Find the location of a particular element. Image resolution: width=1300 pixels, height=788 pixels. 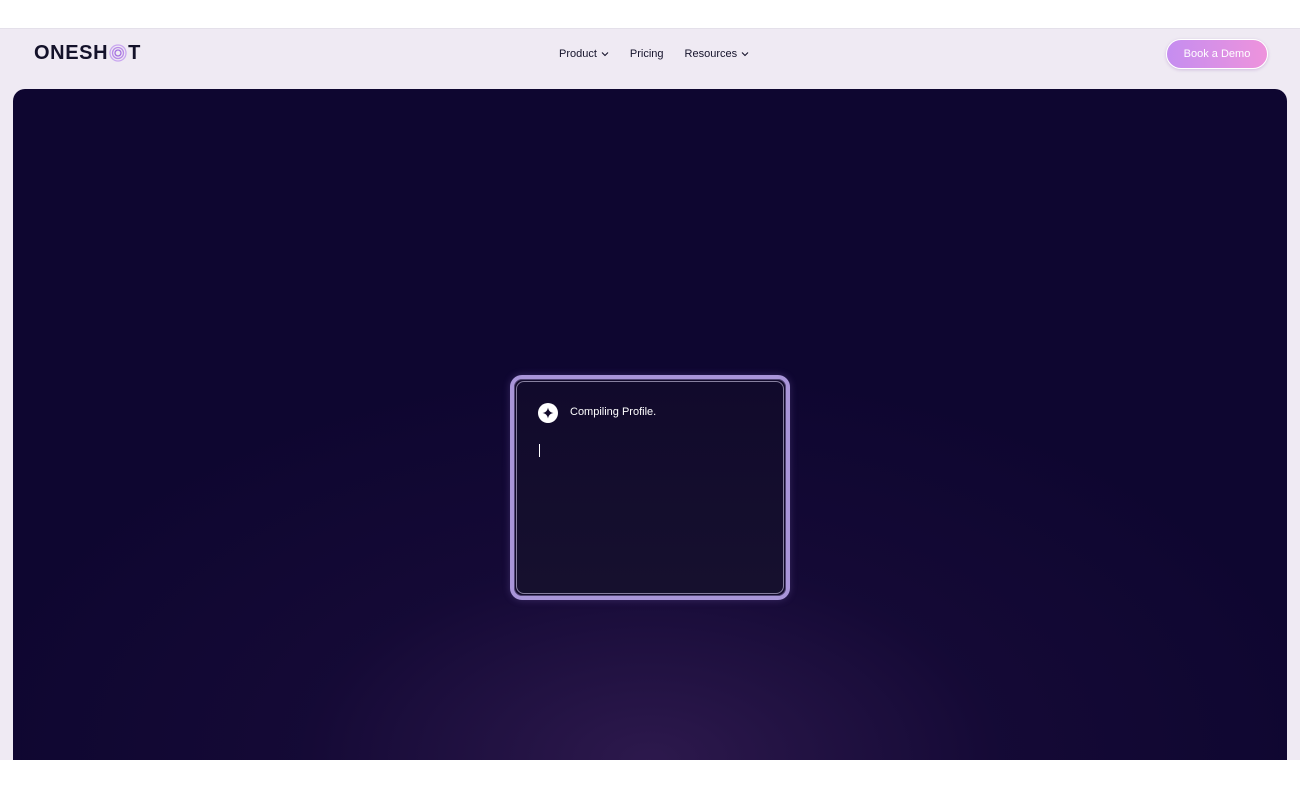

logo-text-prefix: ONESH is located at coordinates (71, 52).